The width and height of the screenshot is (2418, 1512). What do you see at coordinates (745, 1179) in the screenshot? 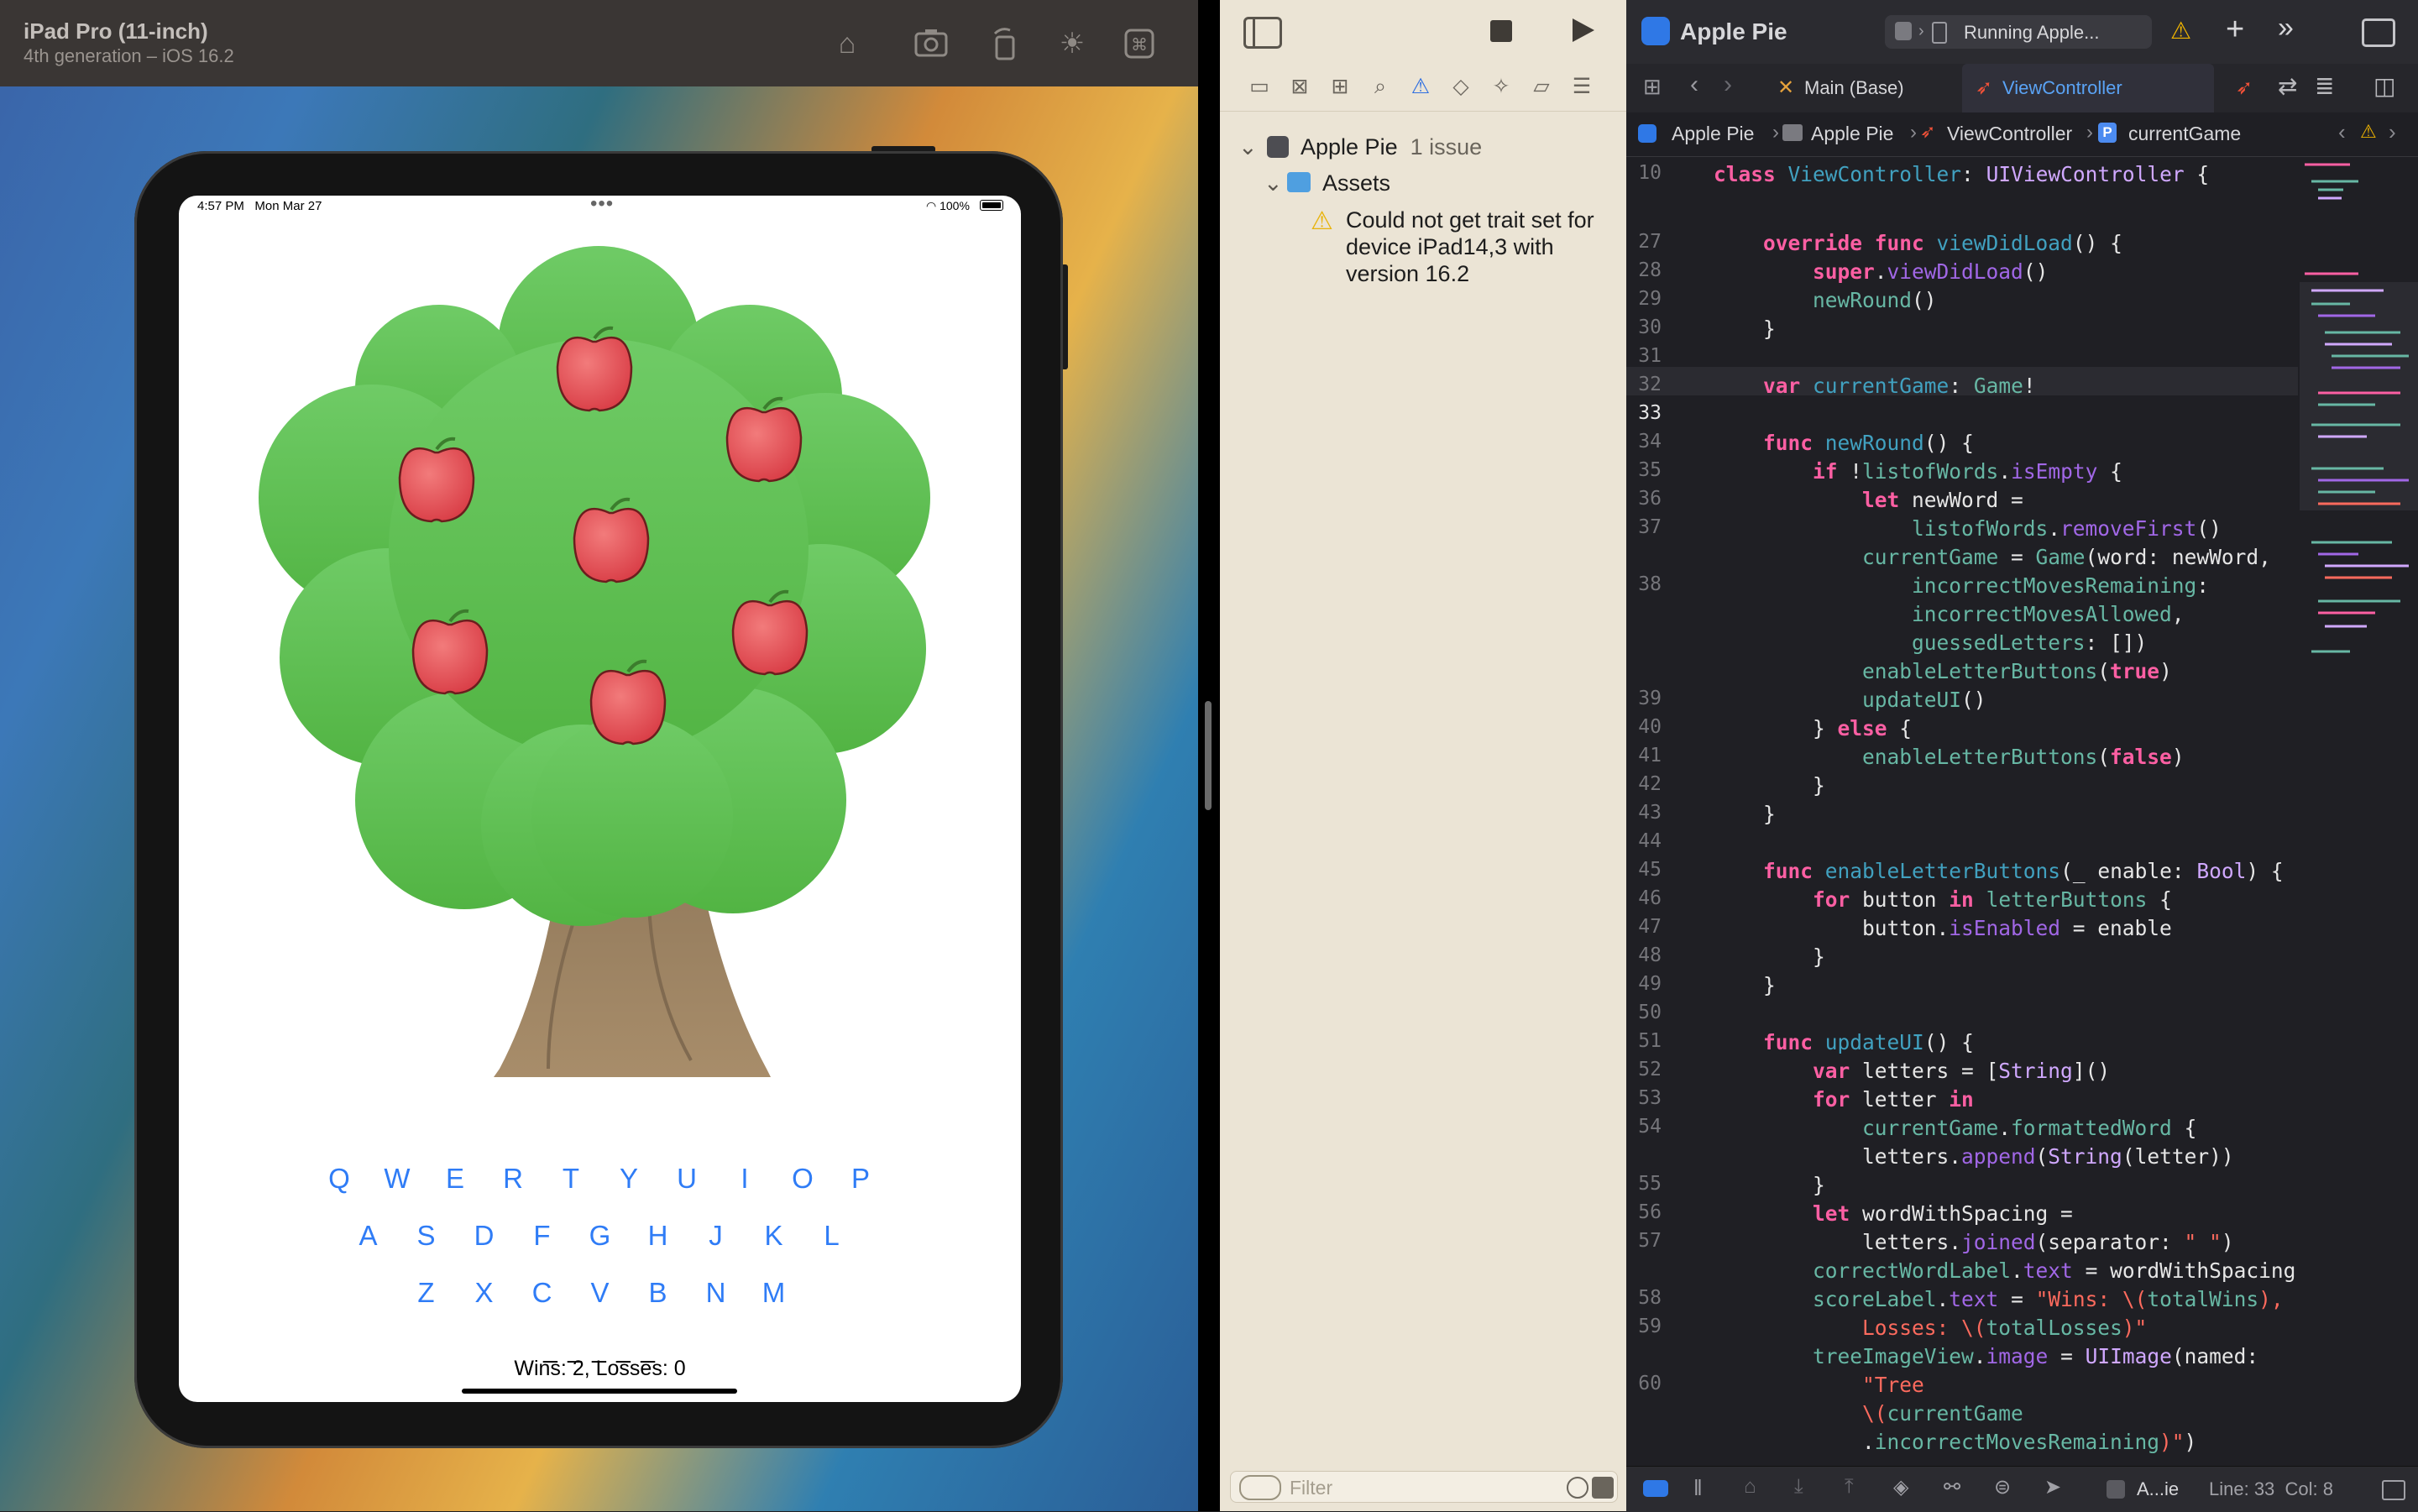
I see `letter-key-i: I` at bounding box center [745, 1179].